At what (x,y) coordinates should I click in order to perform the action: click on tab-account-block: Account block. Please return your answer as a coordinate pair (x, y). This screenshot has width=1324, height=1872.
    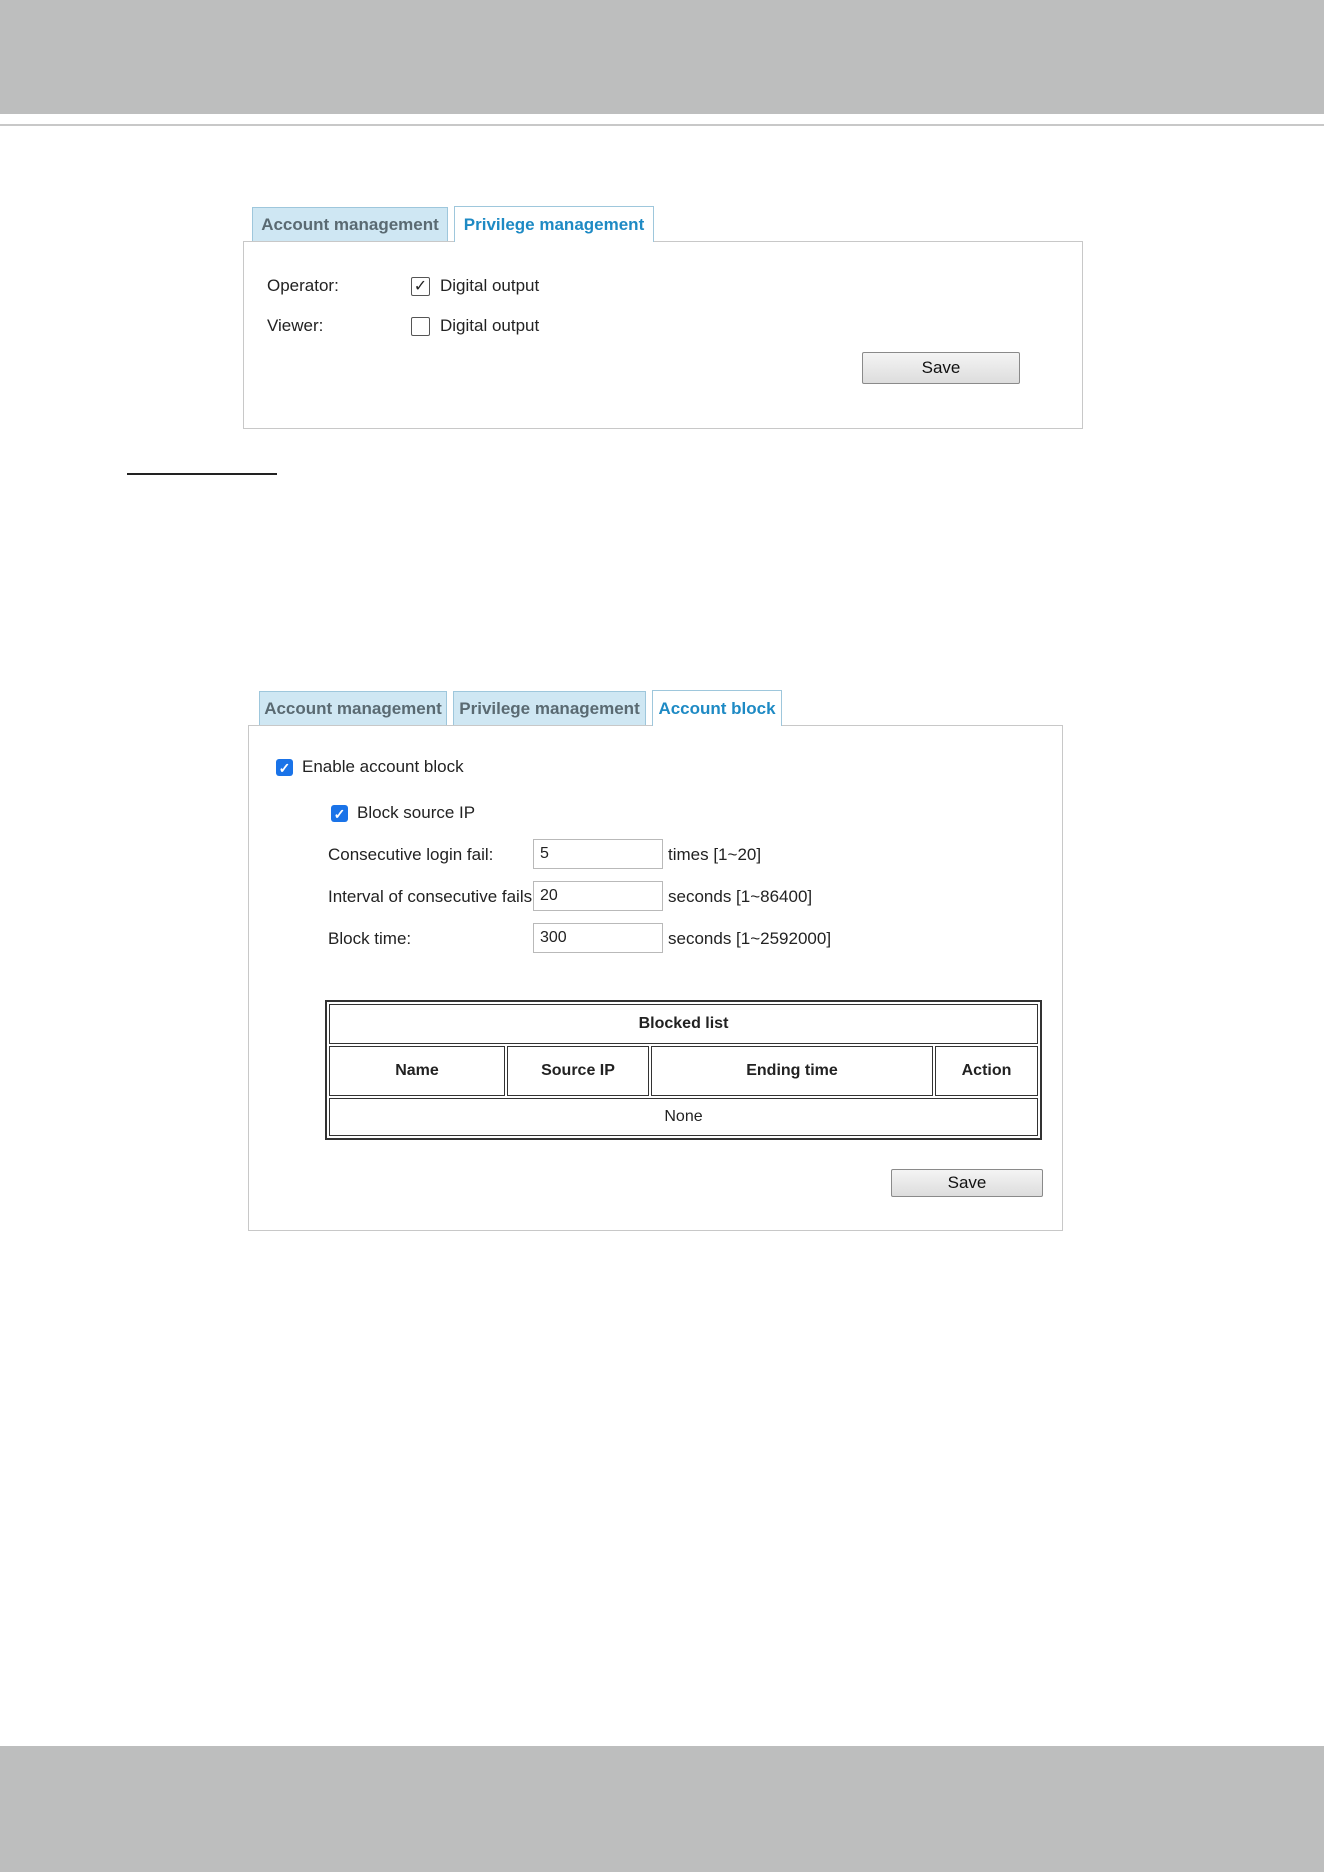
    Looking at the image, I should click on (717, 708).